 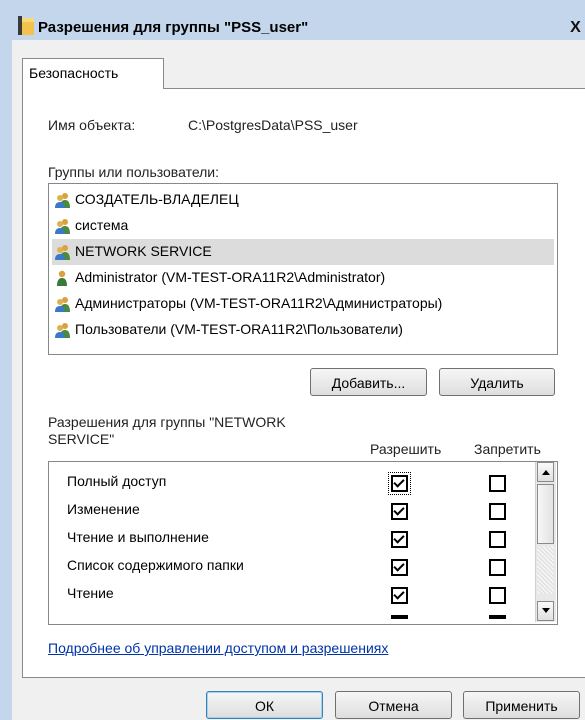 What do you see at coordinates (303, 200) in the screenshot?
I see `list-item: СОЗДАТЕЛЬ-ВЛАДЕЛЕЦ` at bounding box center [303, 200].